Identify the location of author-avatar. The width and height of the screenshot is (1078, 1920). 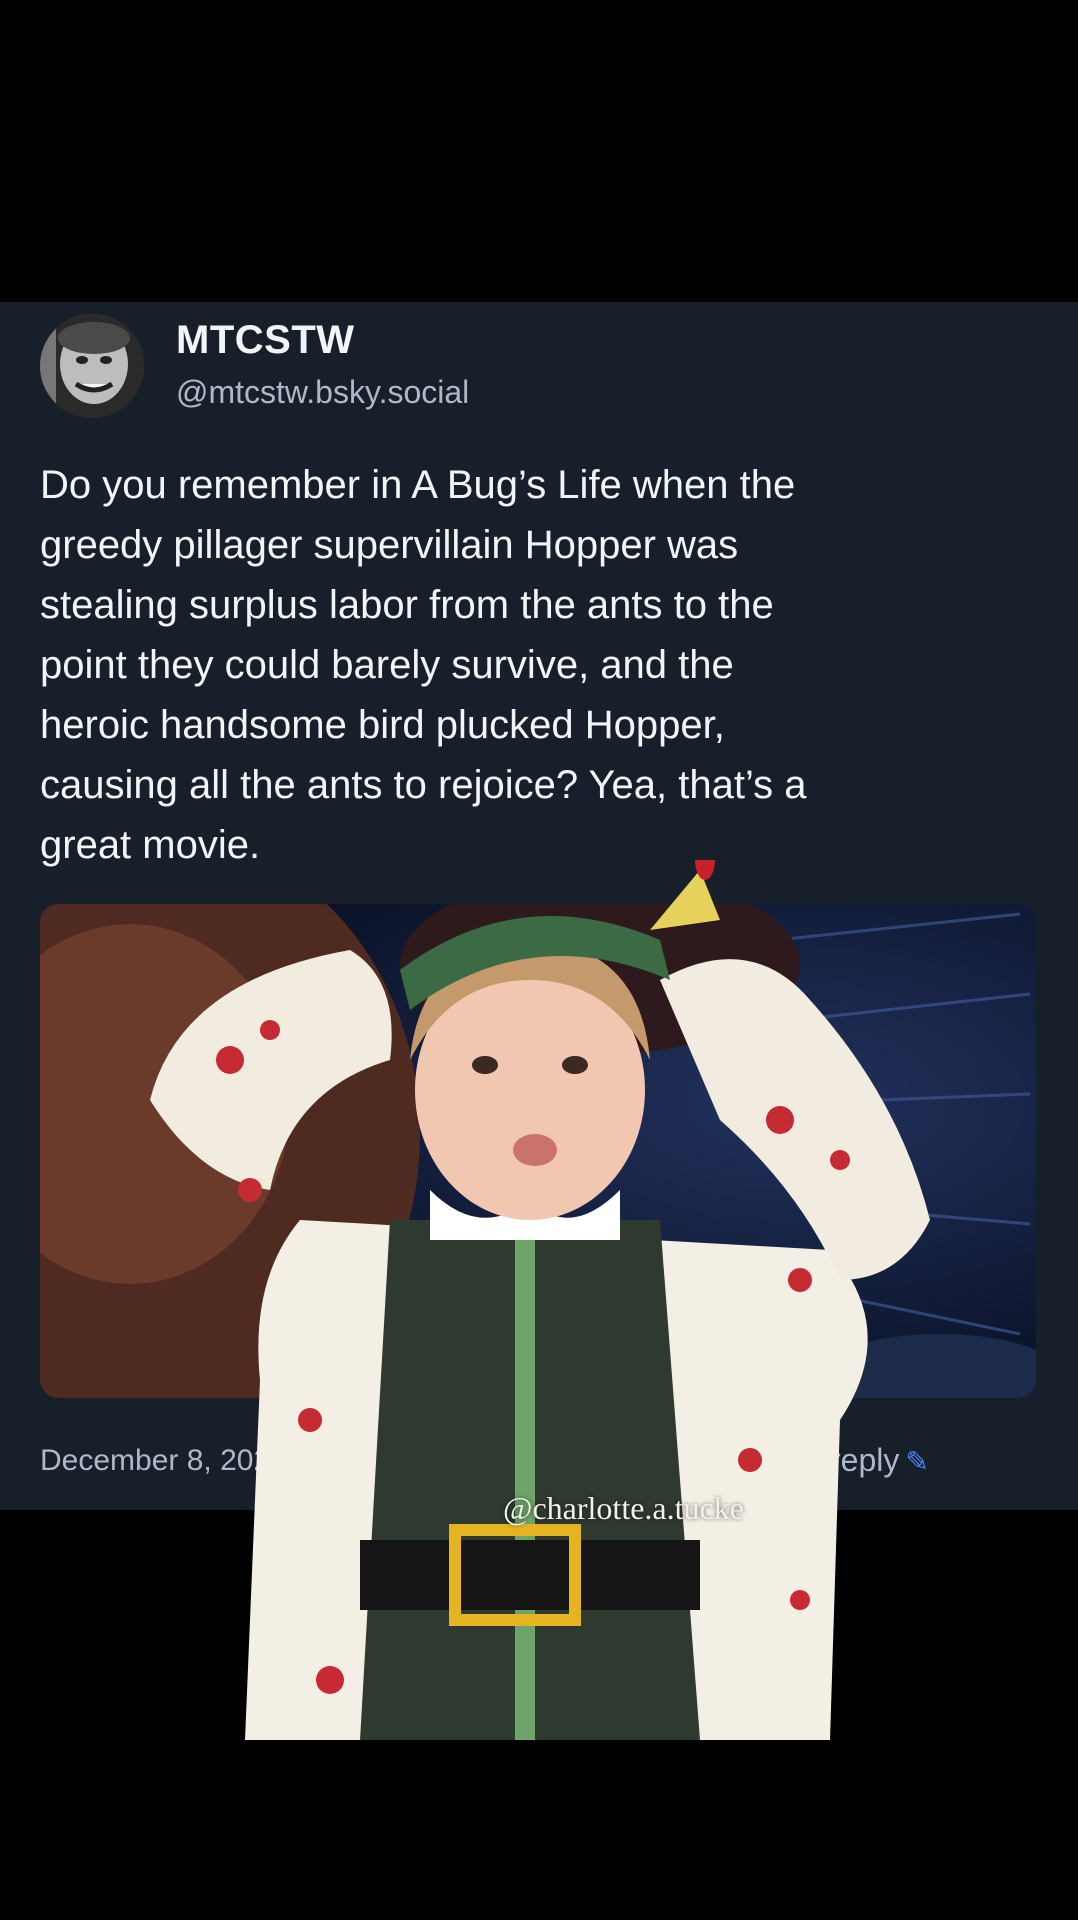
(92, 366).